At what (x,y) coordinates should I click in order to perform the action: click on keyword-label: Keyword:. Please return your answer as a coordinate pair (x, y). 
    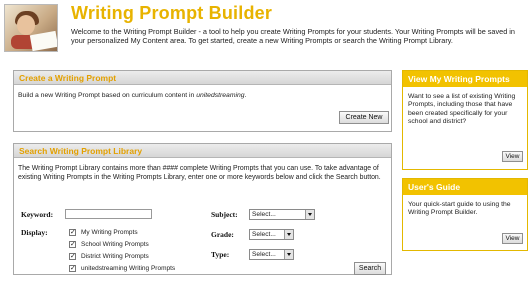
    Looking at the image, I should click on (37, 214).